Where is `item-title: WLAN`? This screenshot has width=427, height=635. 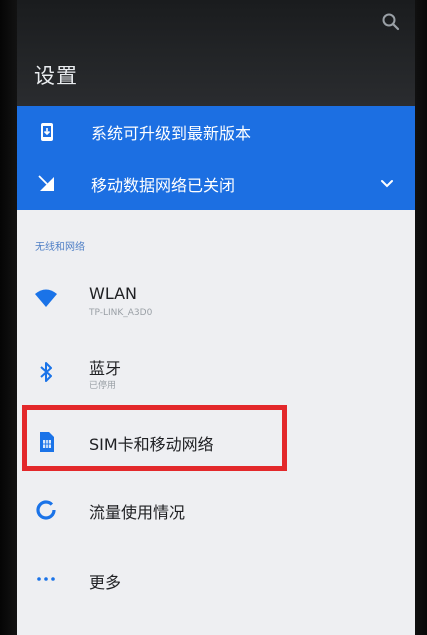
item-title: WLAN is located at coordinates (113, 293).